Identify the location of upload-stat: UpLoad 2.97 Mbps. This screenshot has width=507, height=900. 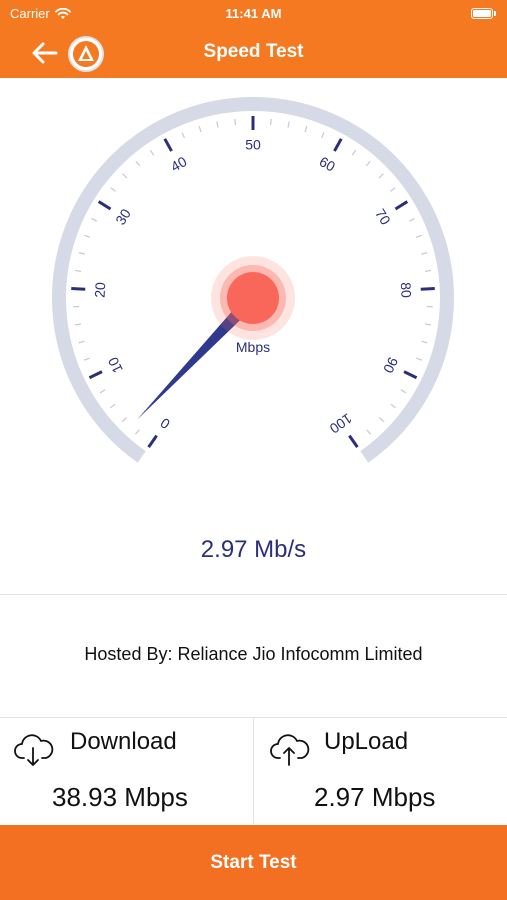
(380, 771).